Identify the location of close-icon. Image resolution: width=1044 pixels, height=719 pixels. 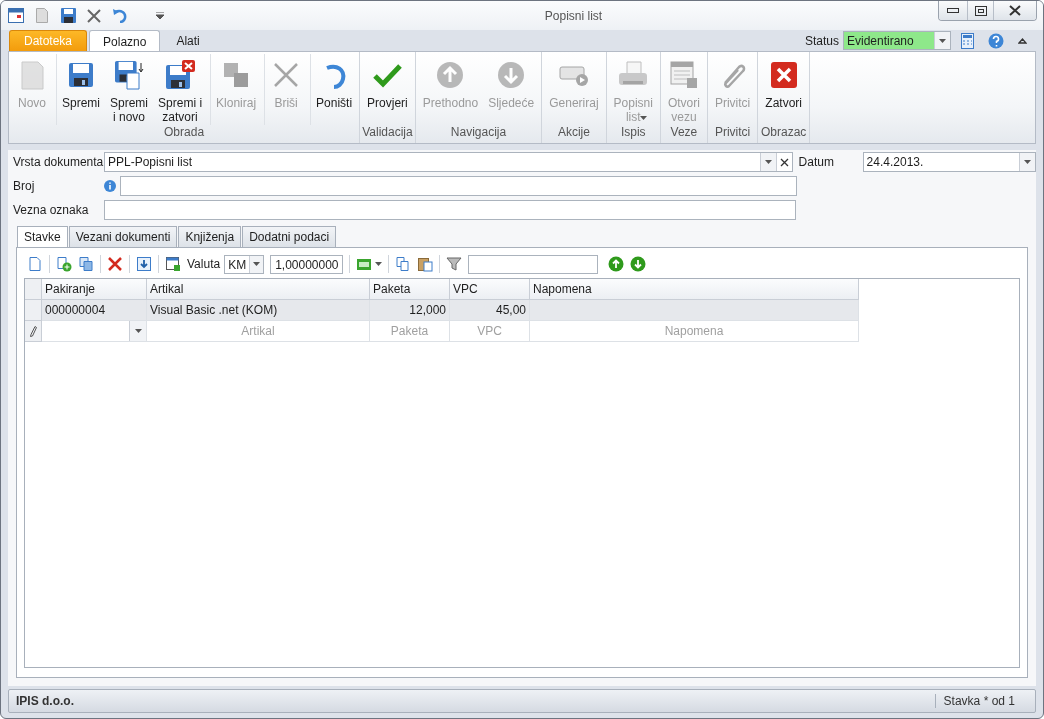
(1015, 10).